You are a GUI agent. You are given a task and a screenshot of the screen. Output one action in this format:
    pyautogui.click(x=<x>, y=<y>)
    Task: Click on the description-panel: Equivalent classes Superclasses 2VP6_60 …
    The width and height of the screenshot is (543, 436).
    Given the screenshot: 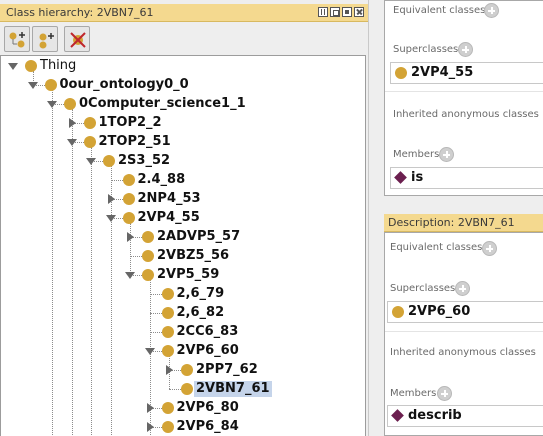 What is the action you would take?
    pyautogui.click(x=463, y=334)
    